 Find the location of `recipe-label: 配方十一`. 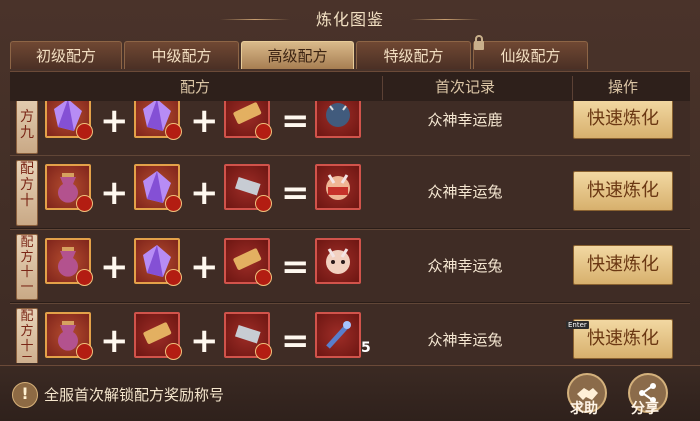

recipe-label: 配方十一 is located at coordinates (27, 267).